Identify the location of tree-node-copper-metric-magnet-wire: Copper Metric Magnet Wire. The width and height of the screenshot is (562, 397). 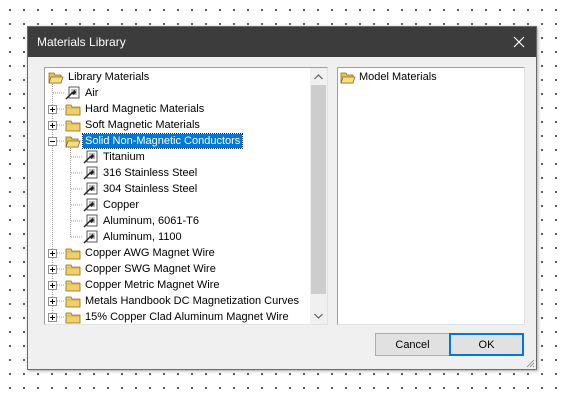
(177, 286).